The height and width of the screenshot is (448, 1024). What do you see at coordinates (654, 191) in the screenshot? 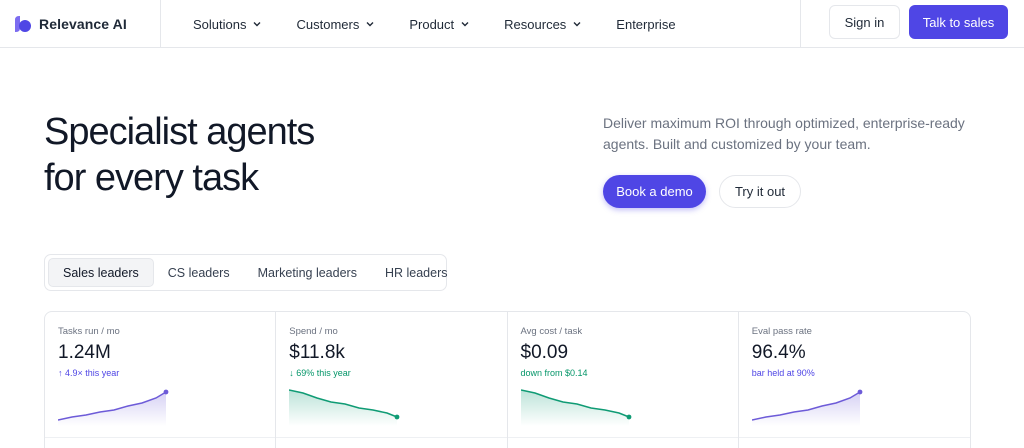
I see `book-demo-button: Book a demo` at bounding box center [654, 191].